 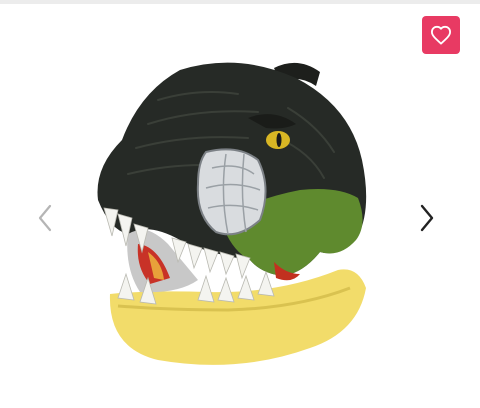 I want to click on chevron-left-icon, so click(x=45, y=218).